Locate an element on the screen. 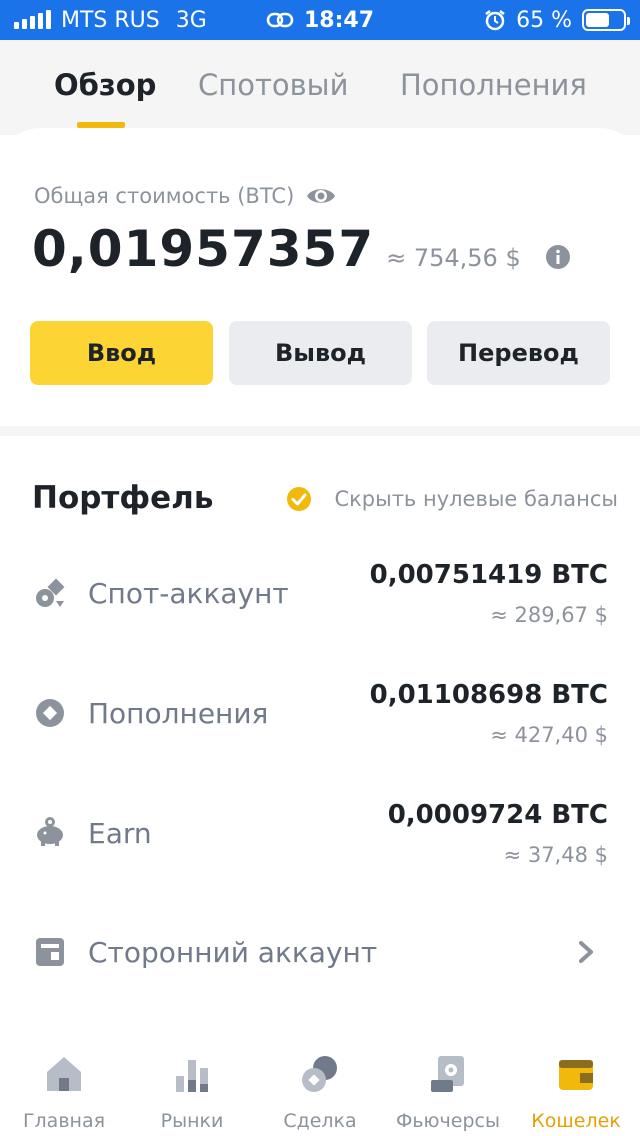  hide-zero-label: Скрыть нулевые балансы is located at coordinates (476, 499).